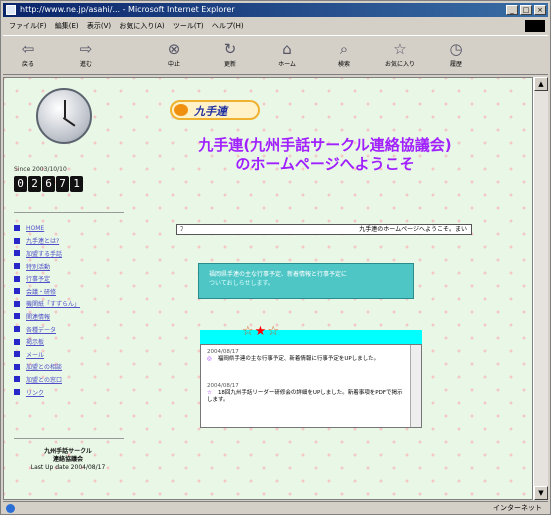 The width and height of the screenshot is (551, 515). I want to click on nav-label: リンク, so click(35, 393).